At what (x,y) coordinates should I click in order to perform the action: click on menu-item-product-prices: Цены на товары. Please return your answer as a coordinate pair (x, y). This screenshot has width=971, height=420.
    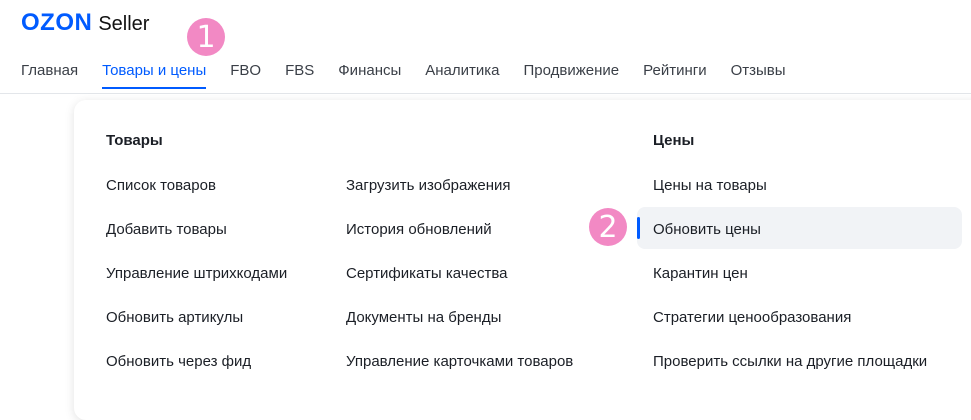
    Looking at the image, I should click on (710, 185).